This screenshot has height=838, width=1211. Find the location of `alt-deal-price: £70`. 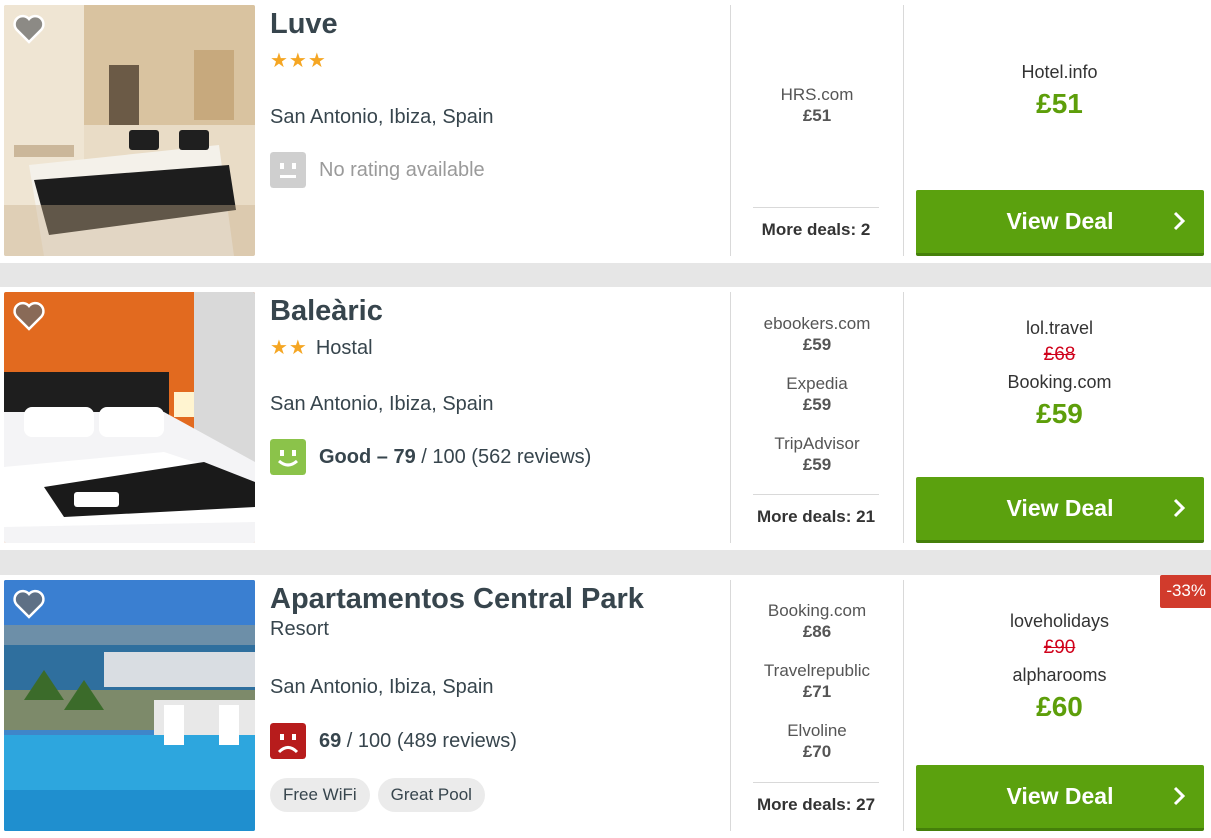

alt-deal-price: £70 is located at coordinates (817, 751).